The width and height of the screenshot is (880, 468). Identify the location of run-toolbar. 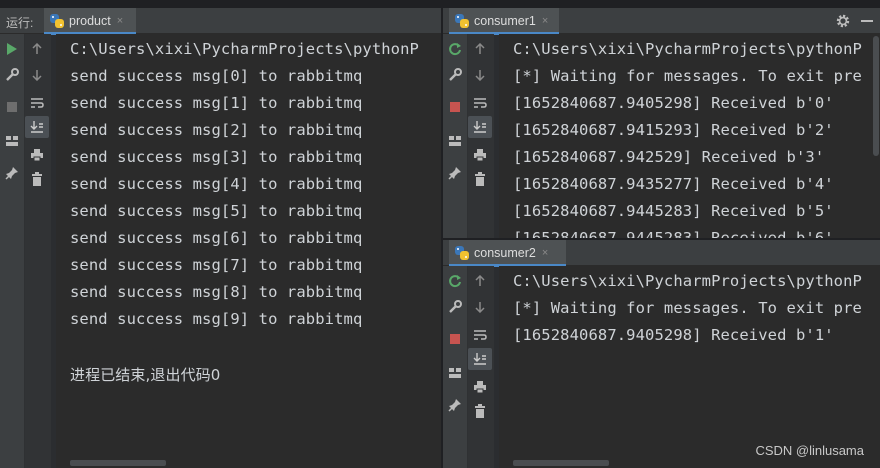
(455, 367).